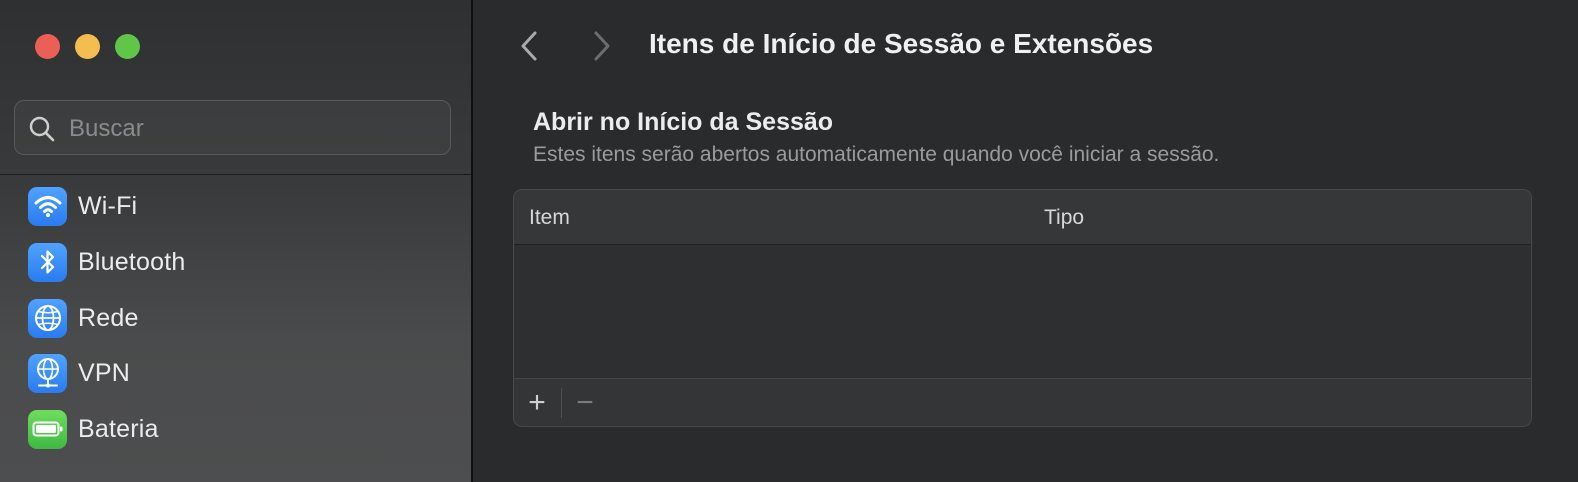 This screenshot has width=1578, height=482. I want to click on sidebar-item-label: Rede, so click(108, 317).